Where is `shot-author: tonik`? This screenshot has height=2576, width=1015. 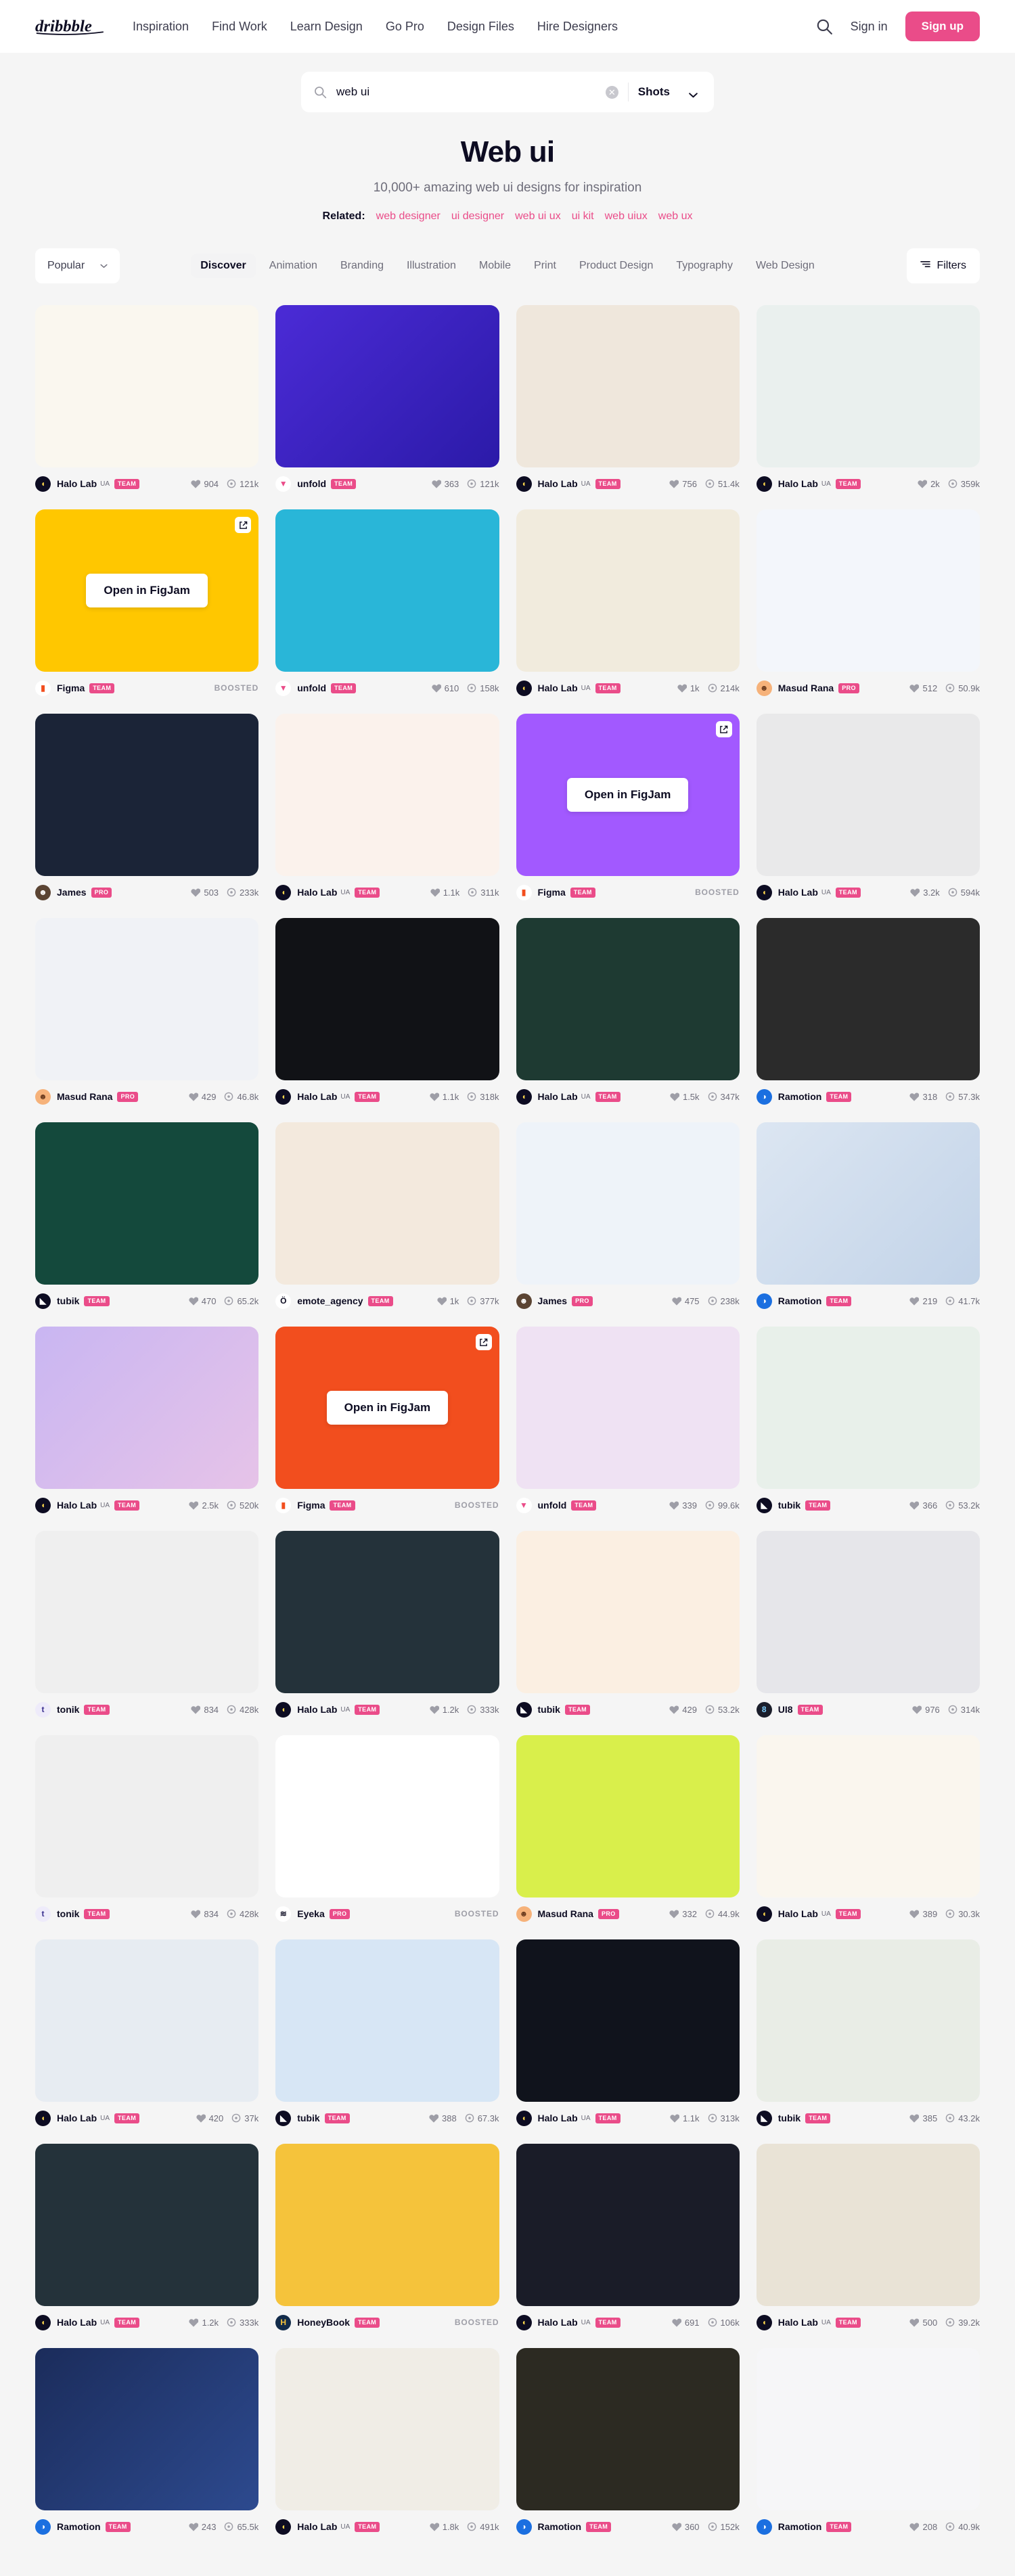 shot-author: tonik is located at coordinates (68, 1709).